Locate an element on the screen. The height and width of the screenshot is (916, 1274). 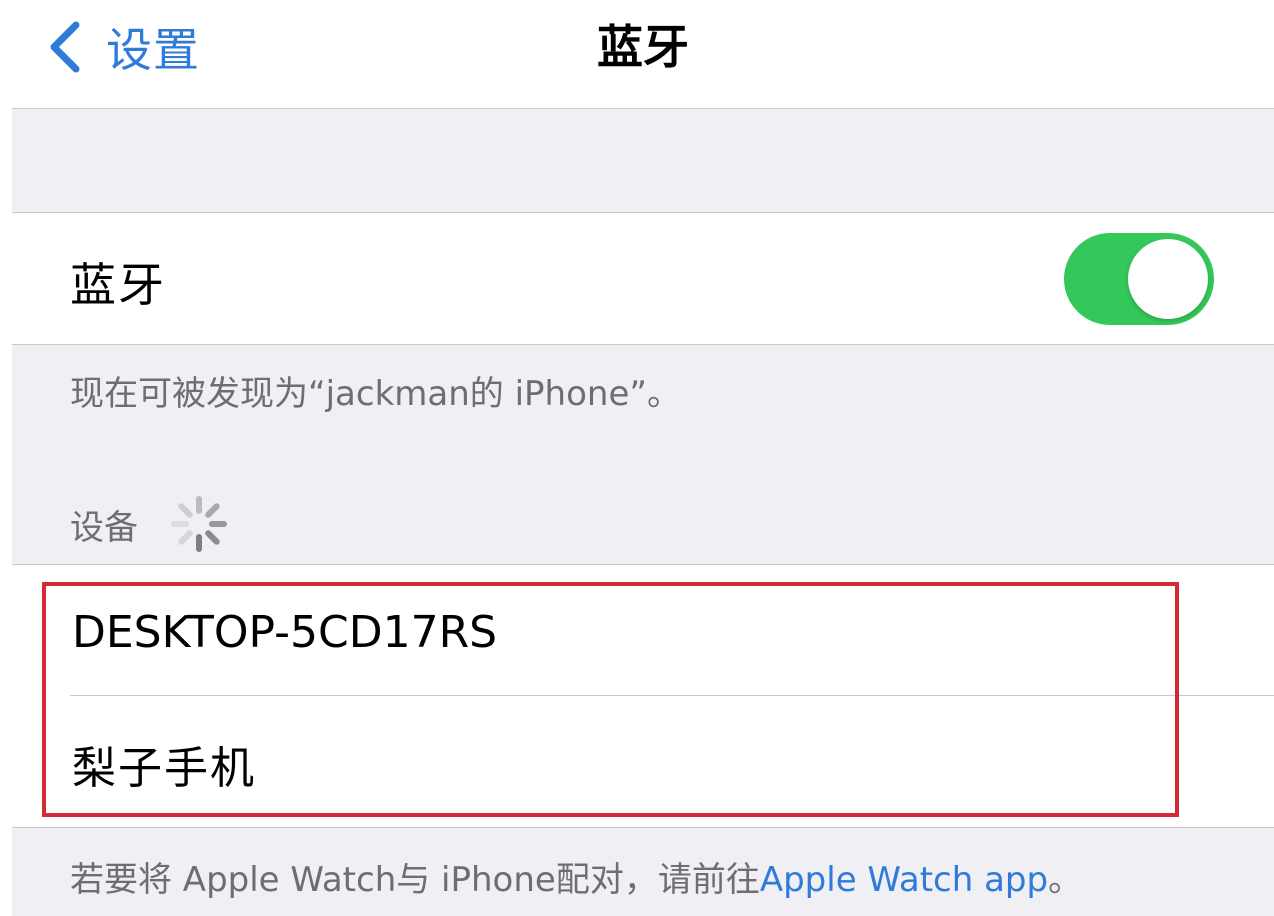
devices-section-header: 设备 is located at coordinates (150, 524).